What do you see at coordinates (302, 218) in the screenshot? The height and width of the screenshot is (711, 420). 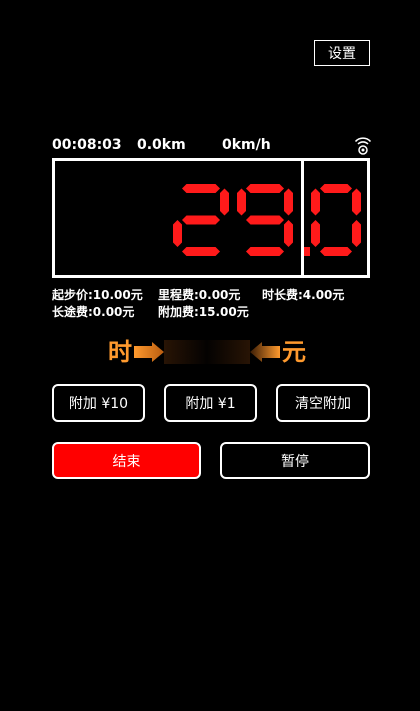 I see `meter-divider` at bounding box center [302, 218].